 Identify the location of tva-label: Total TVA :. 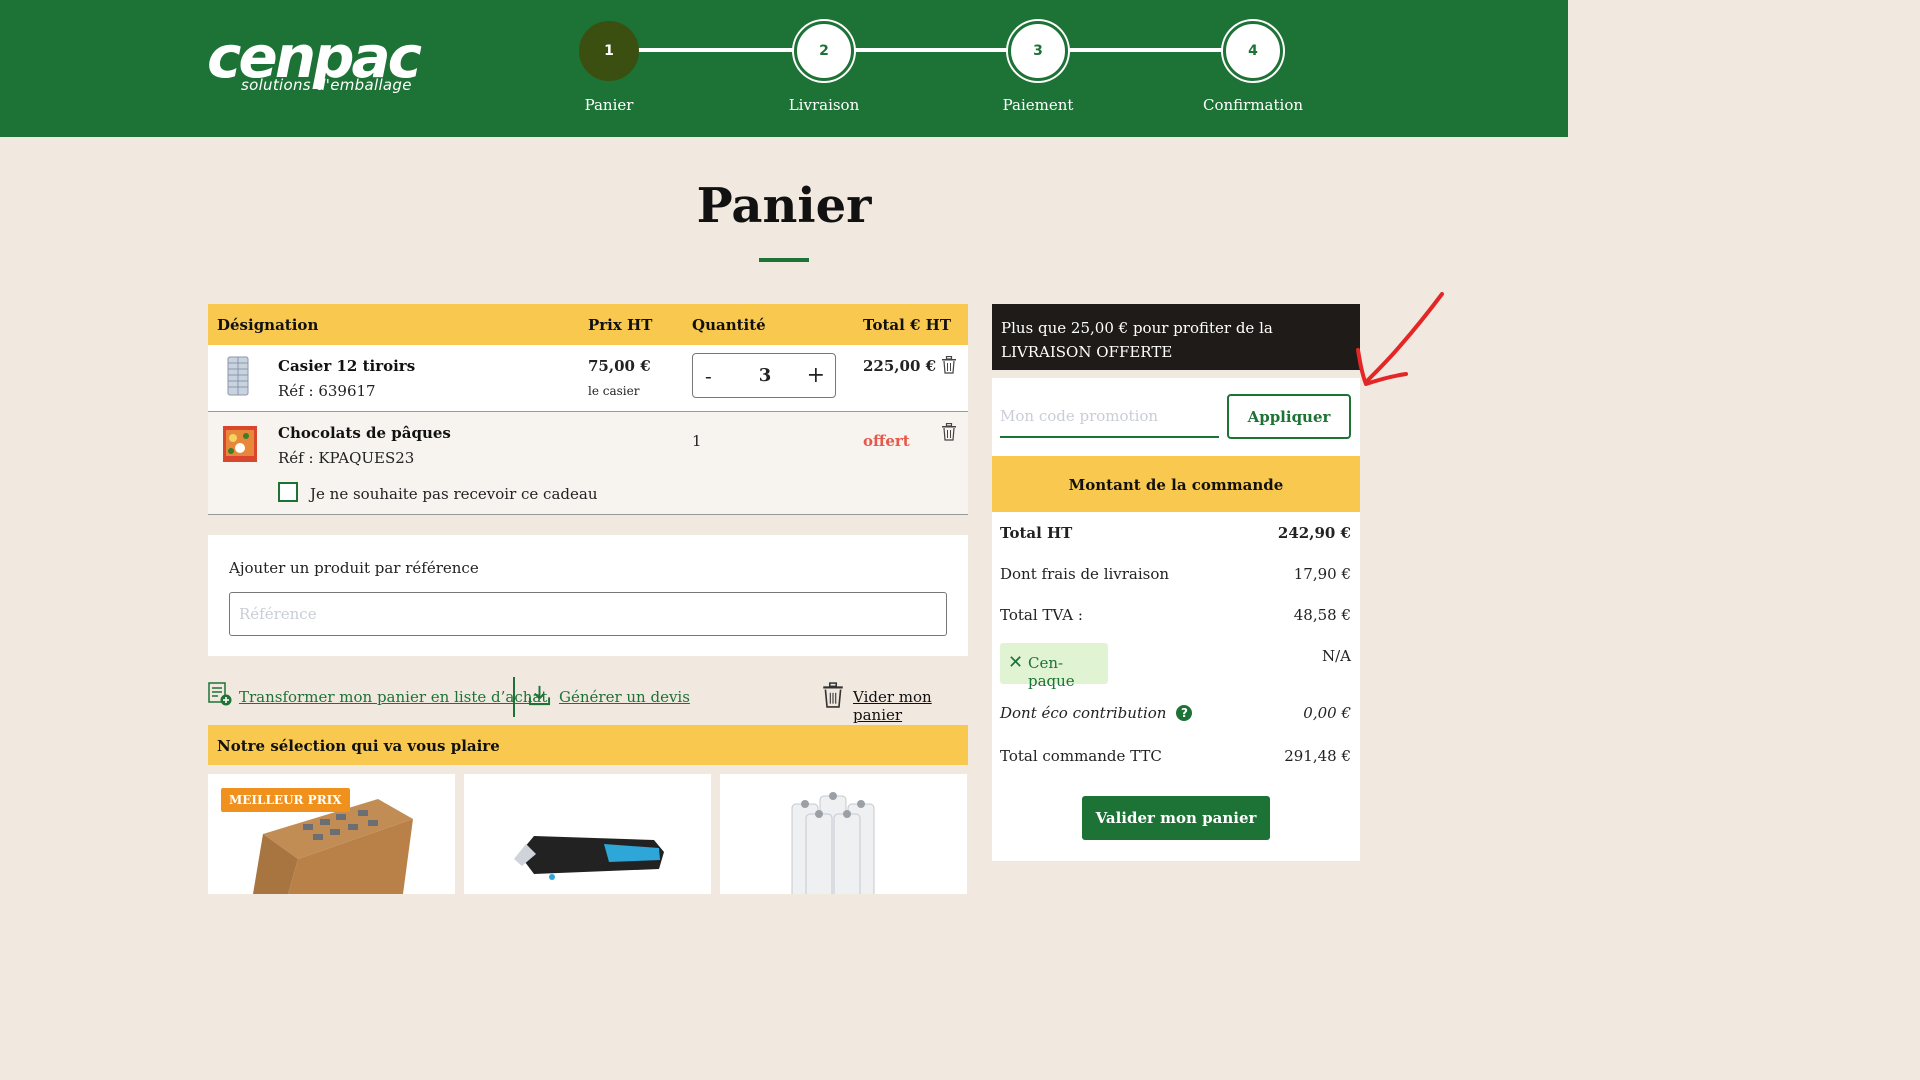
(1041, 615).